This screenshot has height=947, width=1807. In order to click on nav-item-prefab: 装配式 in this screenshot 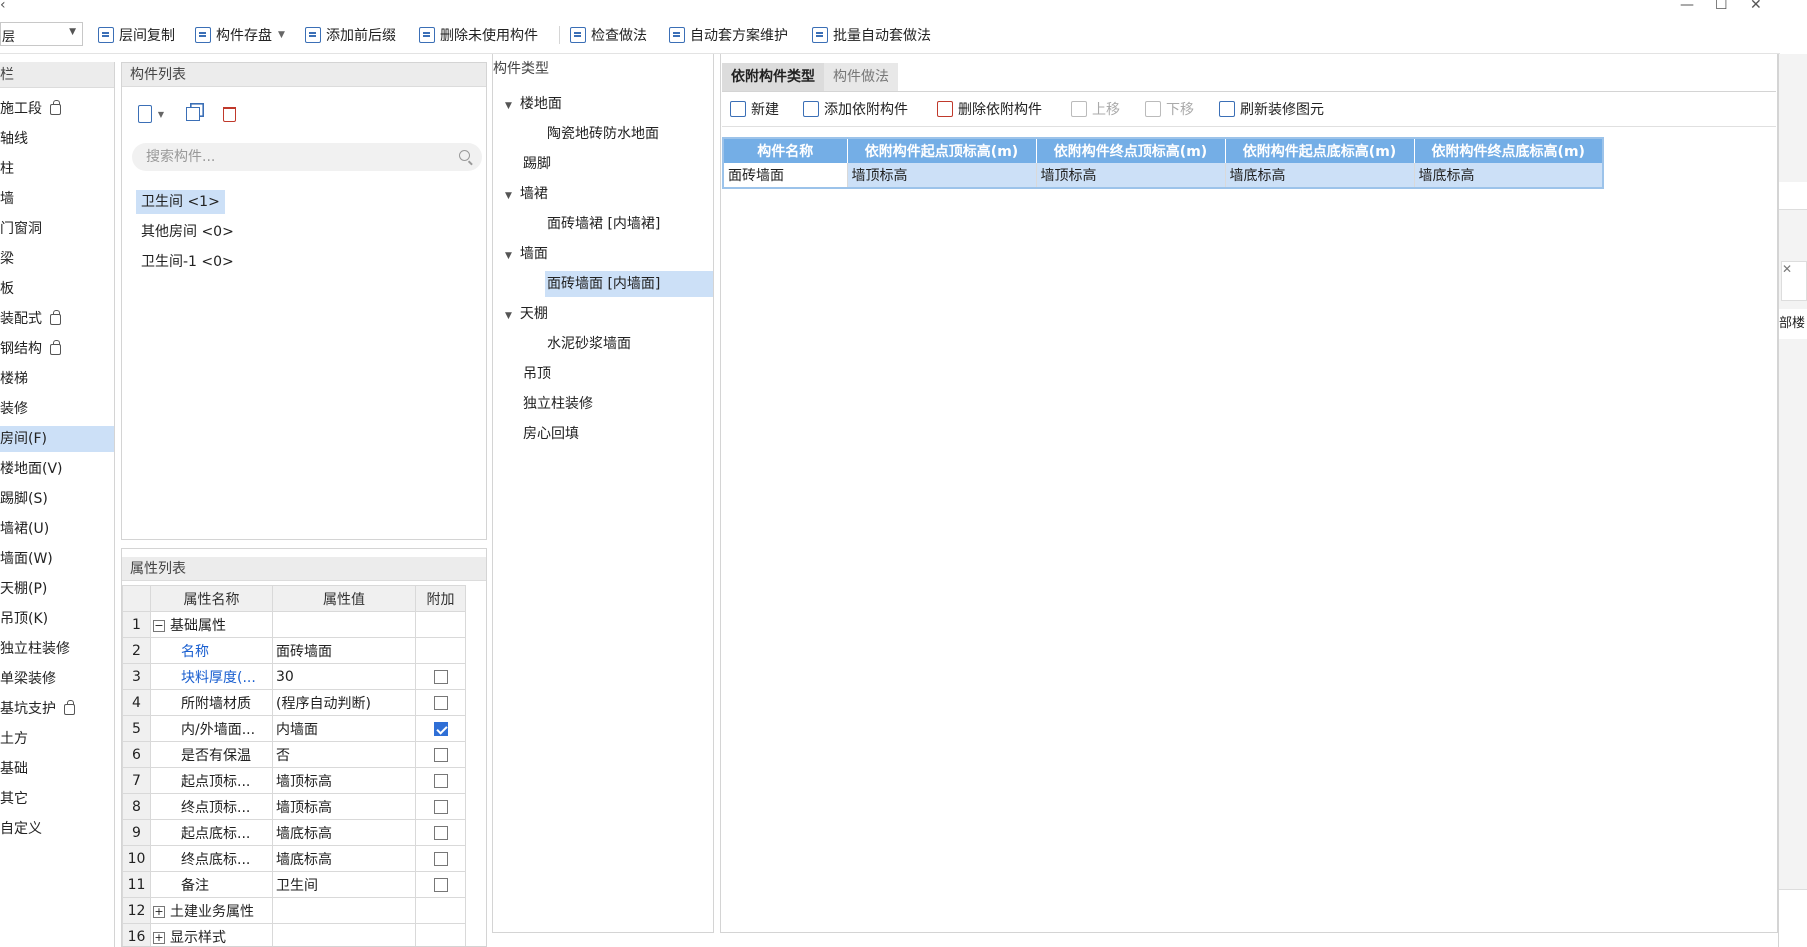, I will do `click(57, 319)`.